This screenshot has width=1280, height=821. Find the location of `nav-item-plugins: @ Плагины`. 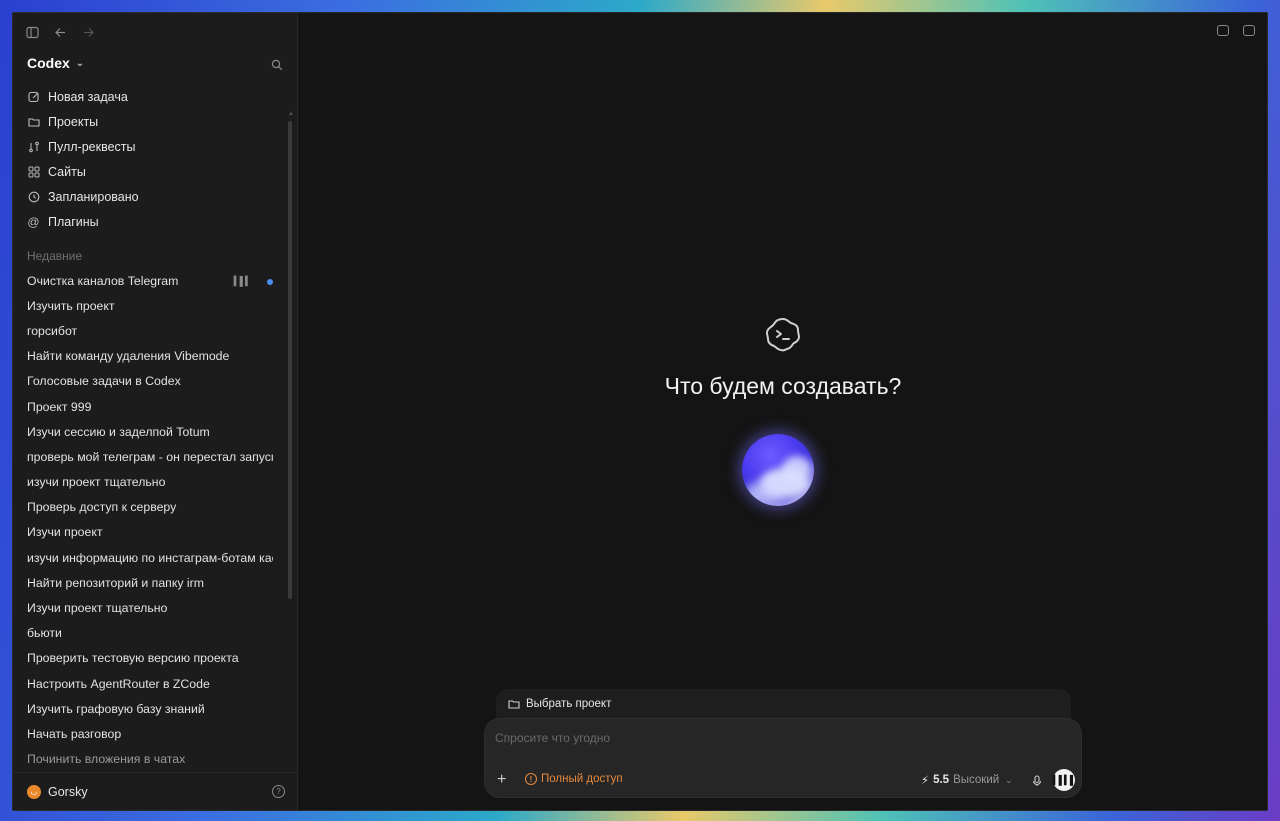

nav-item-plugins: @ Плагины is located at coordinates (157, 221).